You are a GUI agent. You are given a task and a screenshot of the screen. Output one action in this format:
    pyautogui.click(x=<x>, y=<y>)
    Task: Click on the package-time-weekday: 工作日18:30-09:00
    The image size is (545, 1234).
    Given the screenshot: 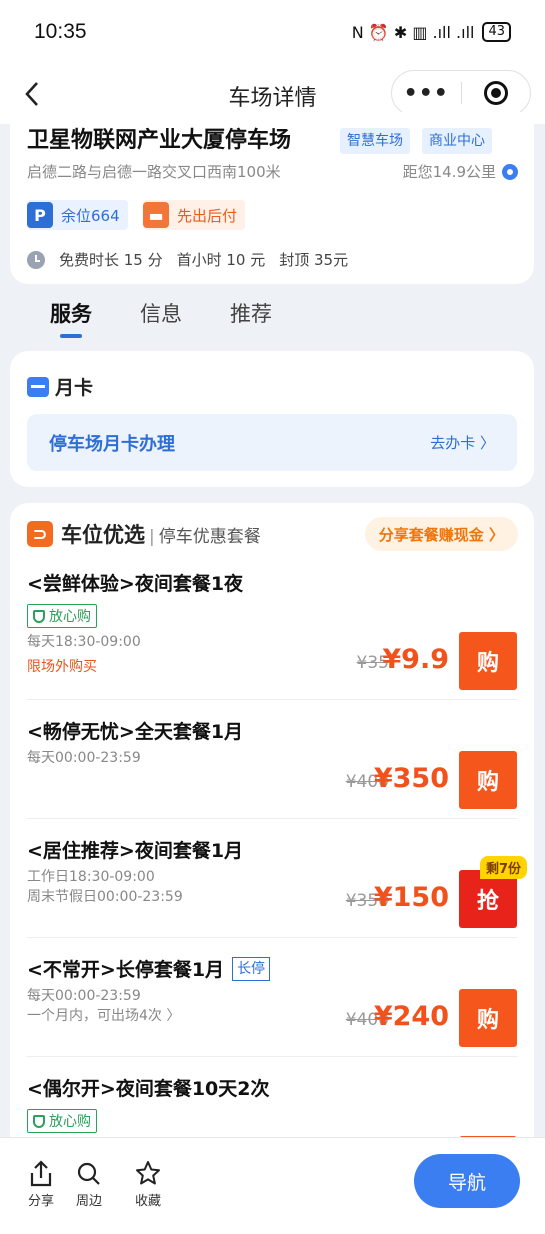 What is the action you would take?
    pyautogui.click(x=91, y=877)
    